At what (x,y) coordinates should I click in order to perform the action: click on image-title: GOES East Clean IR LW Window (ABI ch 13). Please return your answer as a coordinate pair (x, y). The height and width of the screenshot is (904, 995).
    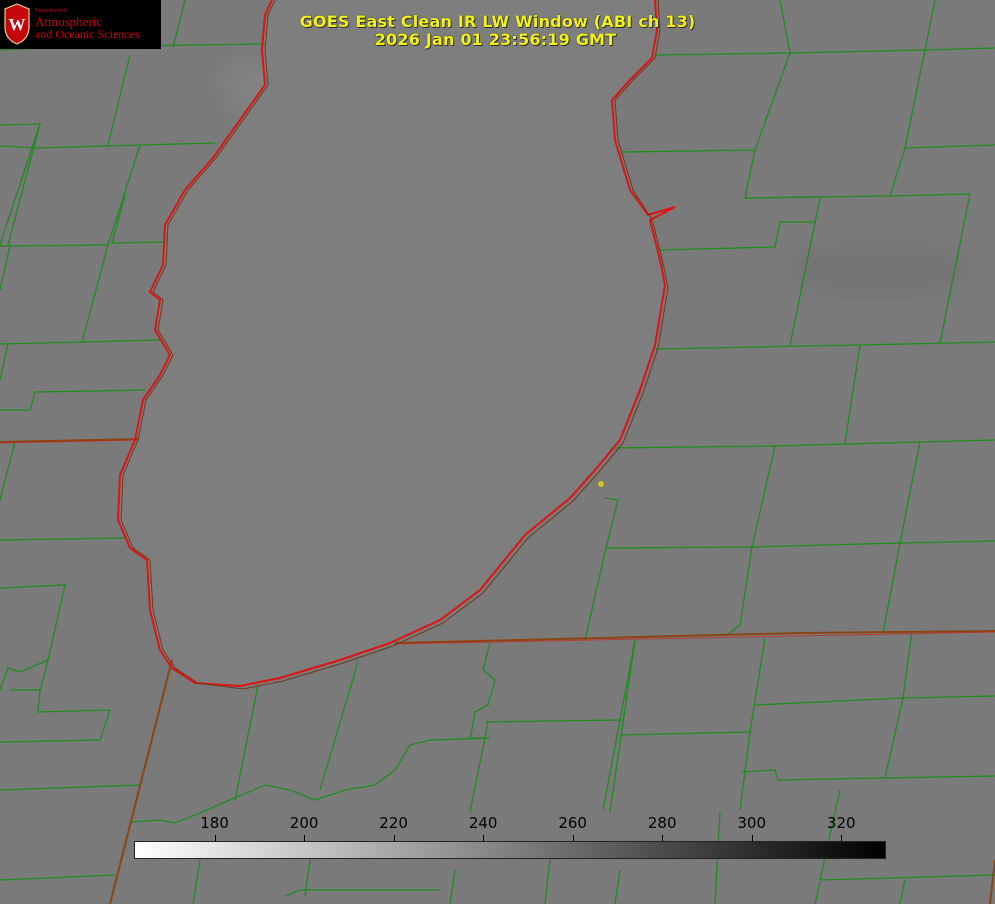
    Looking at the image, I should click on (497, 21).